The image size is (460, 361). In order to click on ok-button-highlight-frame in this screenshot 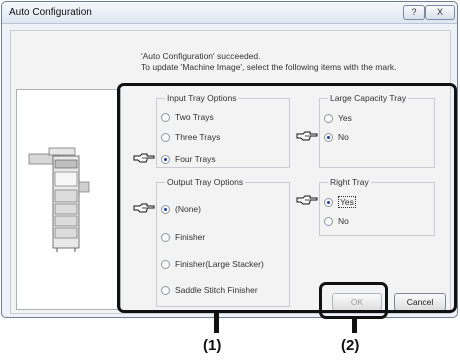, I will do `click(353, 300)`.